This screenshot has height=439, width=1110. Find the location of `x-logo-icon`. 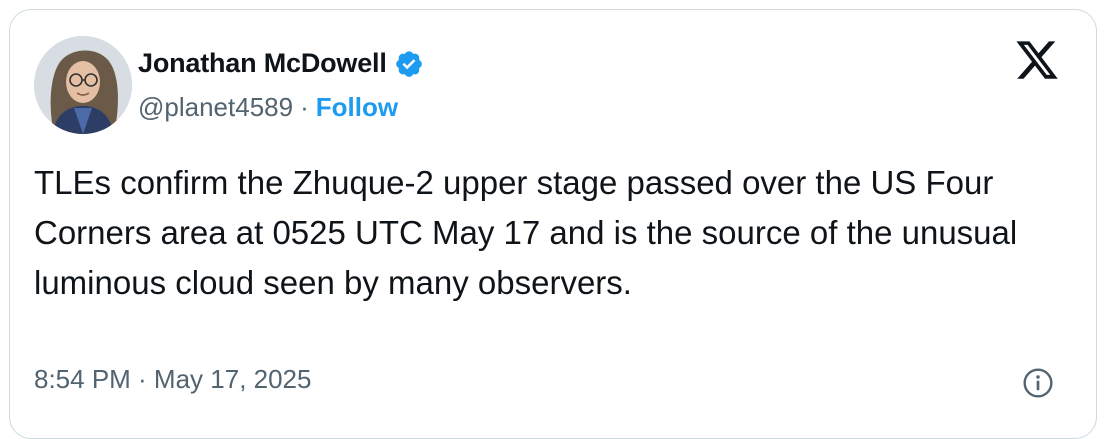

x-logo-icon is located at coordinates (1037, 60).